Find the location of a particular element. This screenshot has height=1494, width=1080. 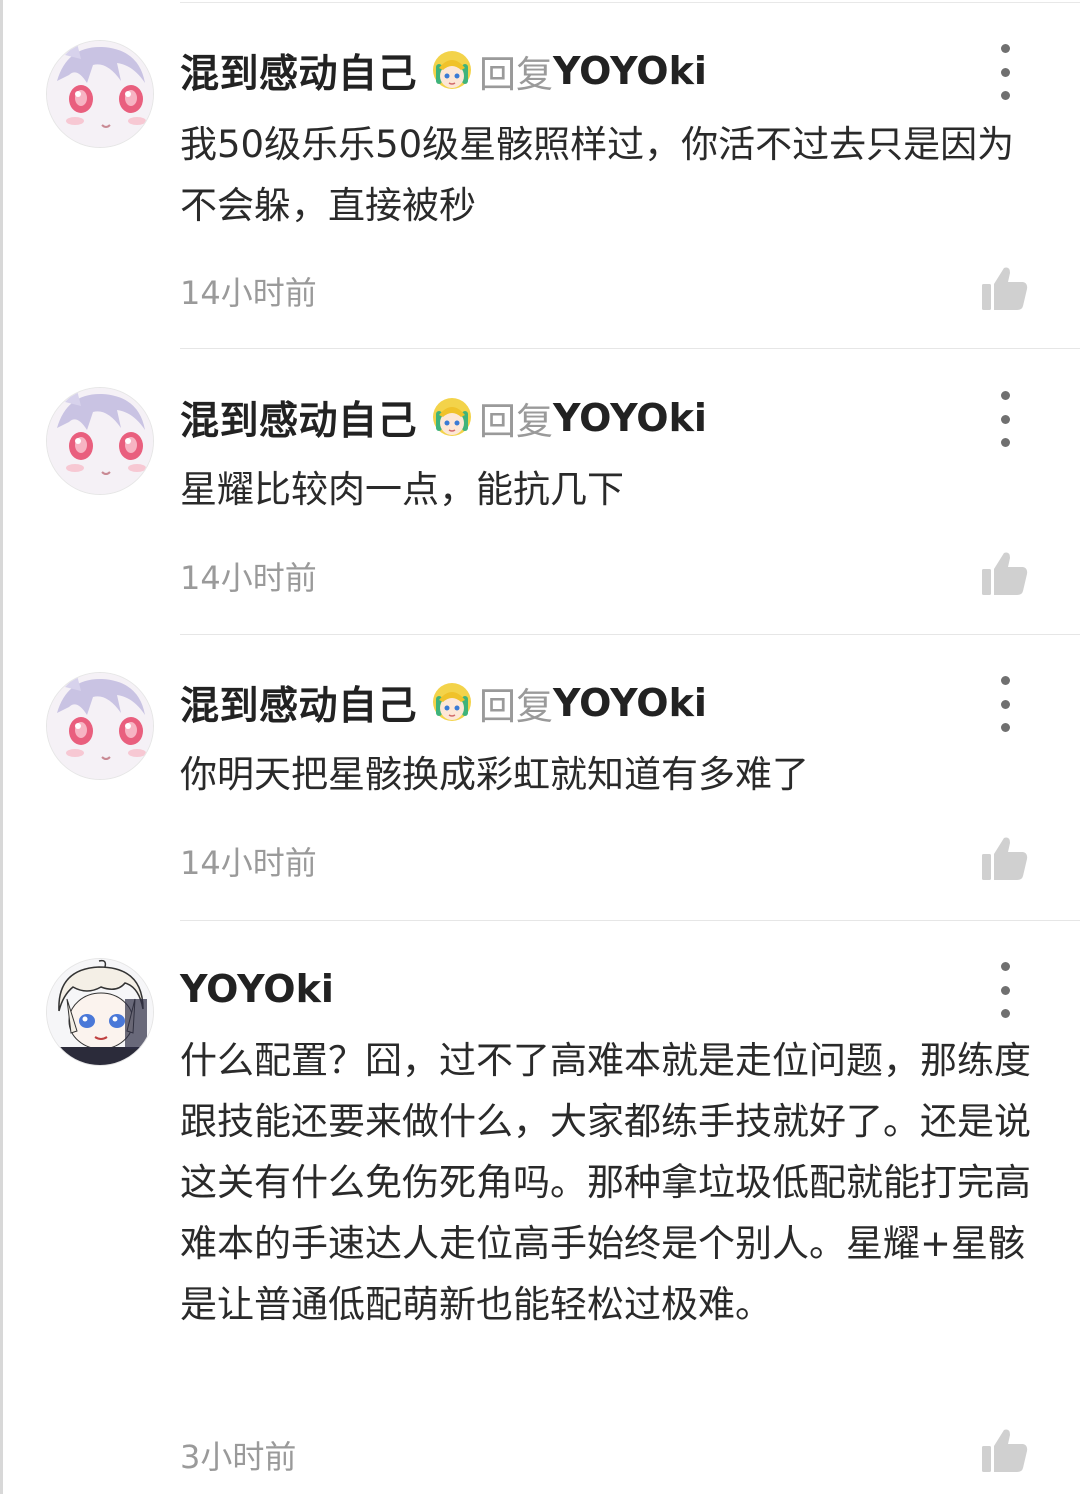

comment-time: 3小时前 is located at coordinates (238, 1457).